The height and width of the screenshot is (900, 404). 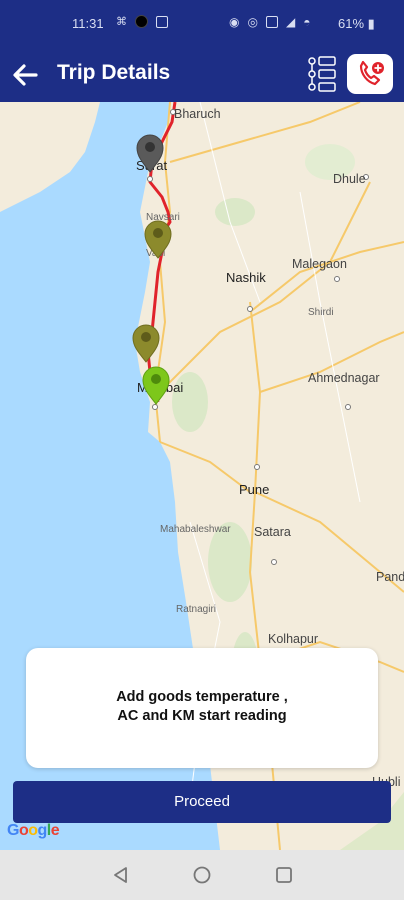 What do you see at coordinates (344, 378) in the screenshot?
I see `city-label: Ahmednagar` at bounding box center [344, 378].